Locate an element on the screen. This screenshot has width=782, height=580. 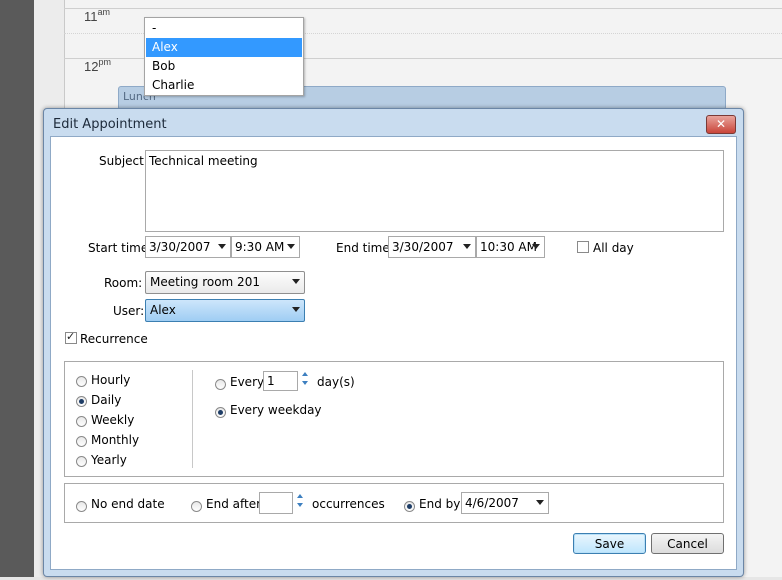
every-days-value: 1 is located at coordinates (271, 381).